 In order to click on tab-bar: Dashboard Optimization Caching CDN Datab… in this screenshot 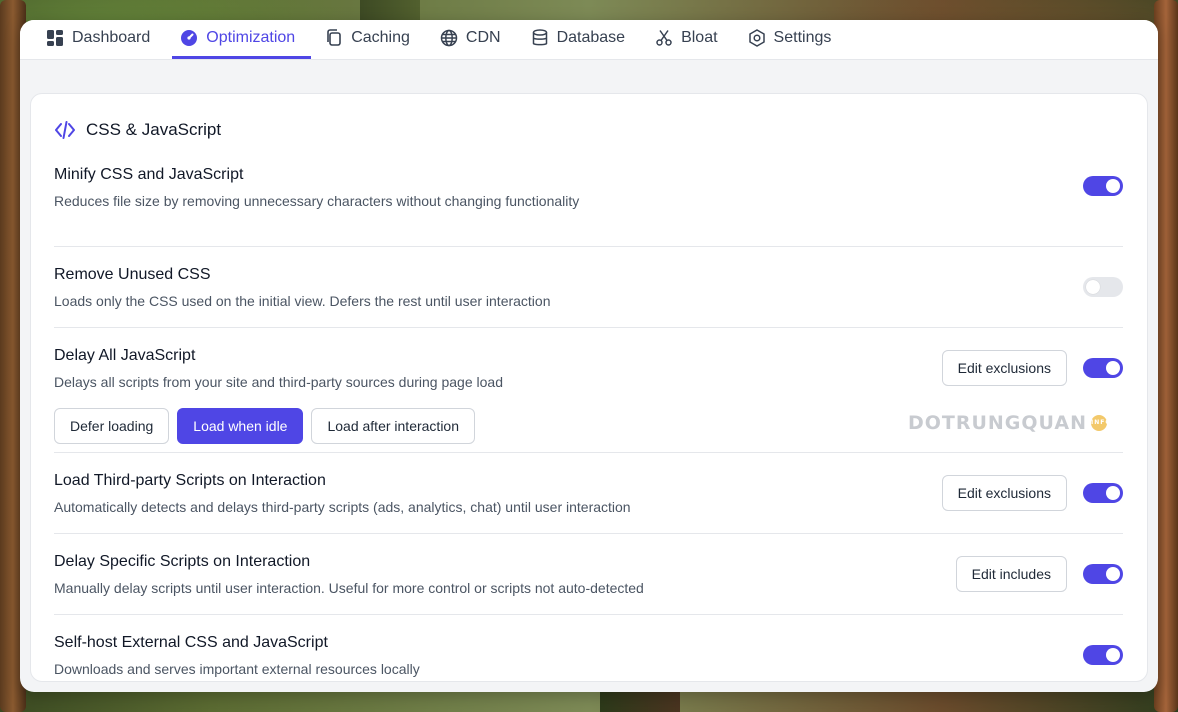, I will do `click(589, 40)`.